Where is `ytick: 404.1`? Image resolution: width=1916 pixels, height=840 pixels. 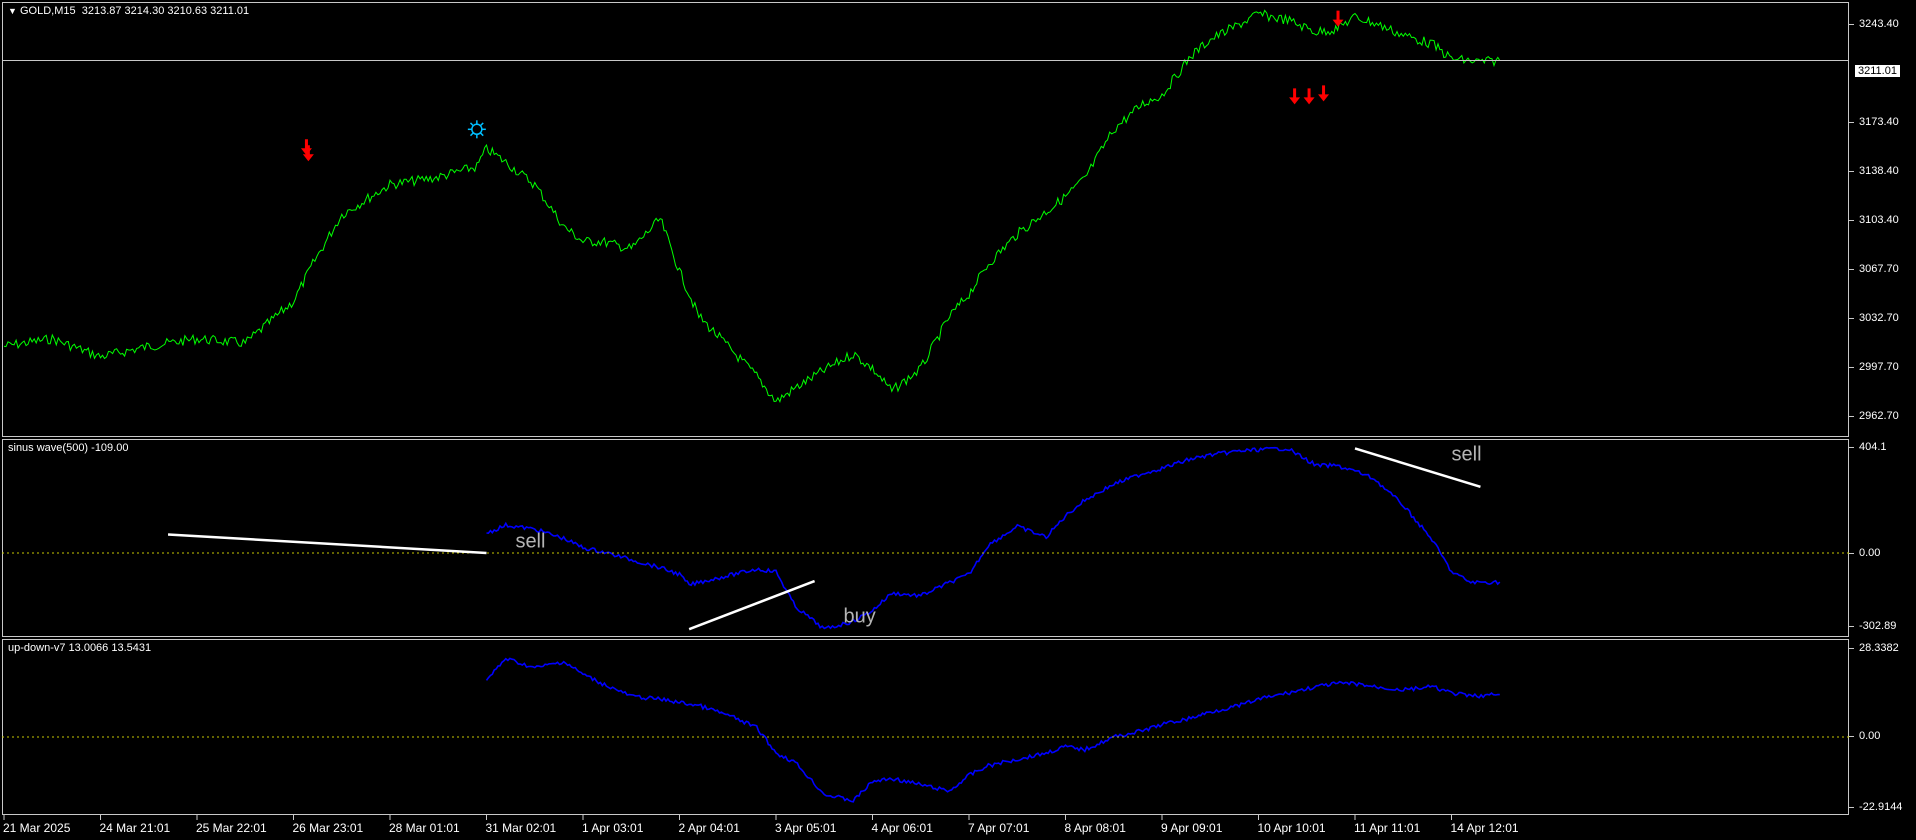
ytick: 404.1 is located at coordinates (1868, 447).